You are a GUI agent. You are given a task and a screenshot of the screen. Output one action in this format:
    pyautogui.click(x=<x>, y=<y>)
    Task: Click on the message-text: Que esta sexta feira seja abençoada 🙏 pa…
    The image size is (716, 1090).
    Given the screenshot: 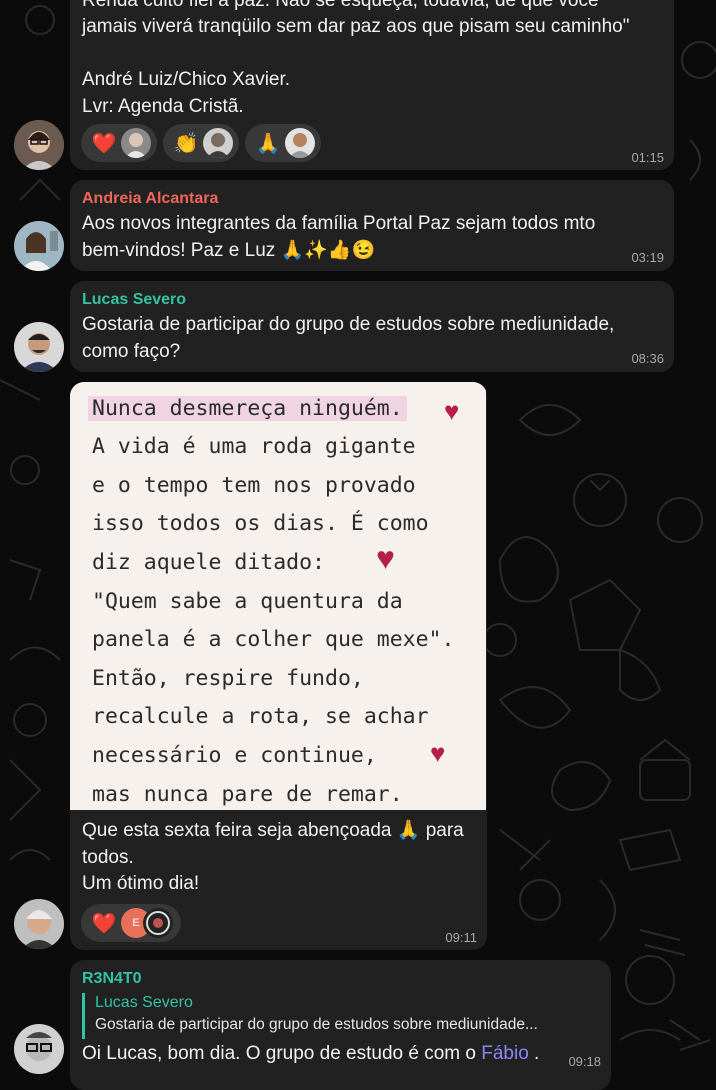 What is the action you would take?
    pyautogui.click(x=273, y=857)
    